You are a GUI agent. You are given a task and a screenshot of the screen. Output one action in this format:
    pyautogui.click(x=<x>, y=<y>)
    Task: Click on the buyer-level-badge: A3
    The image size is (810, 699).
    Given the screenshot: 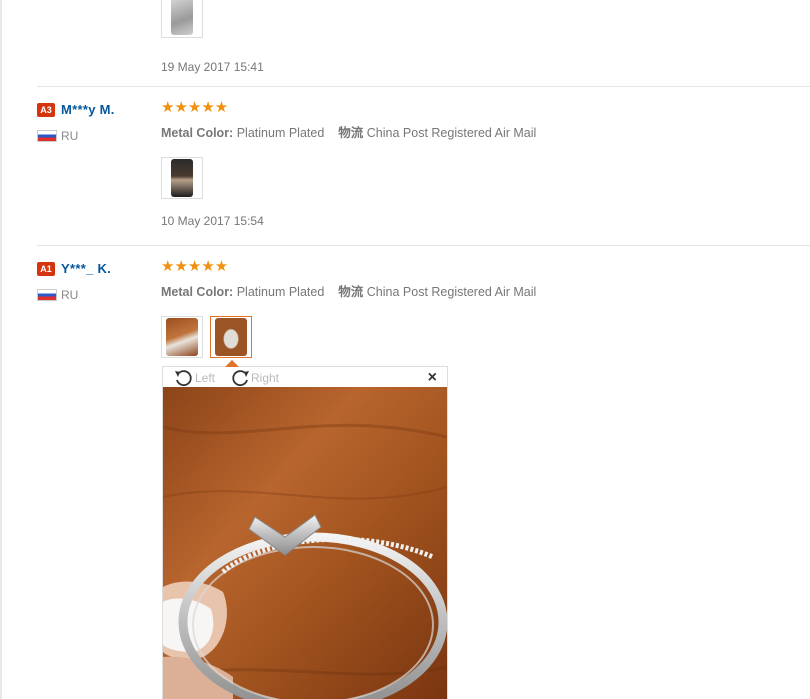 What is the action you would take?
    pyautogui.click(x=46, y=109)
    